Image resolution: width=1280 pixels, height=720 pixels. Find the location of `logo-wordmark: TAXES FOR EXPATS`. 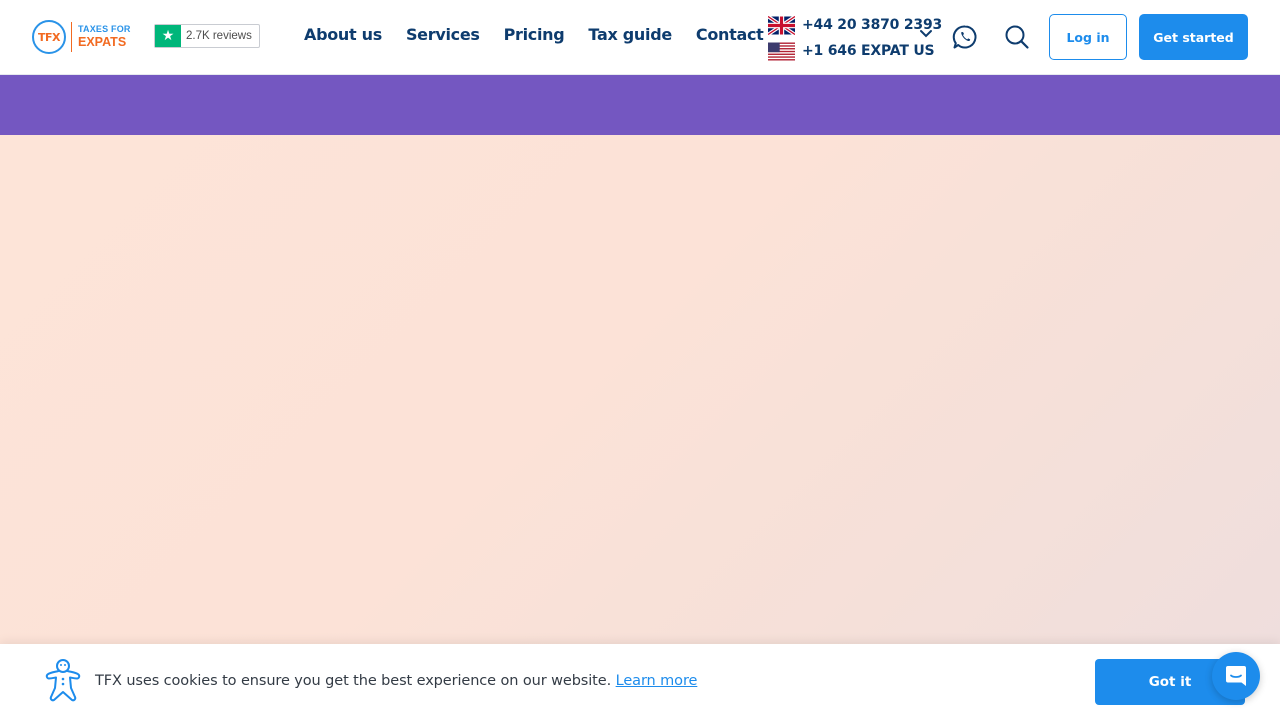

logo-wordmark: TAXES FOR EXPATS is located at coordinates (104, 37).